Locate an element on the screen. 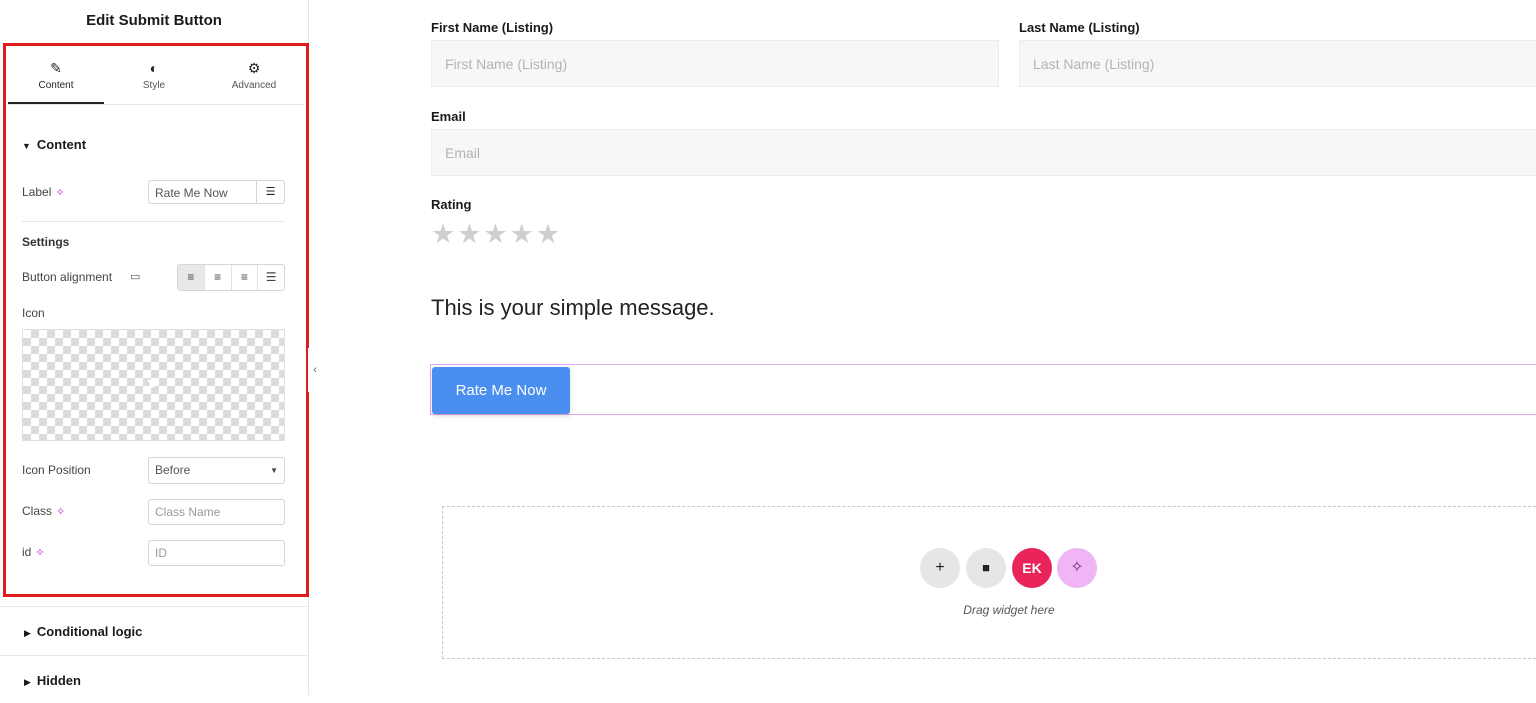 The width and height of the screenshot is (1536, 703). panel-collapse-handle: ‹ is located at coordinates (315, 370).